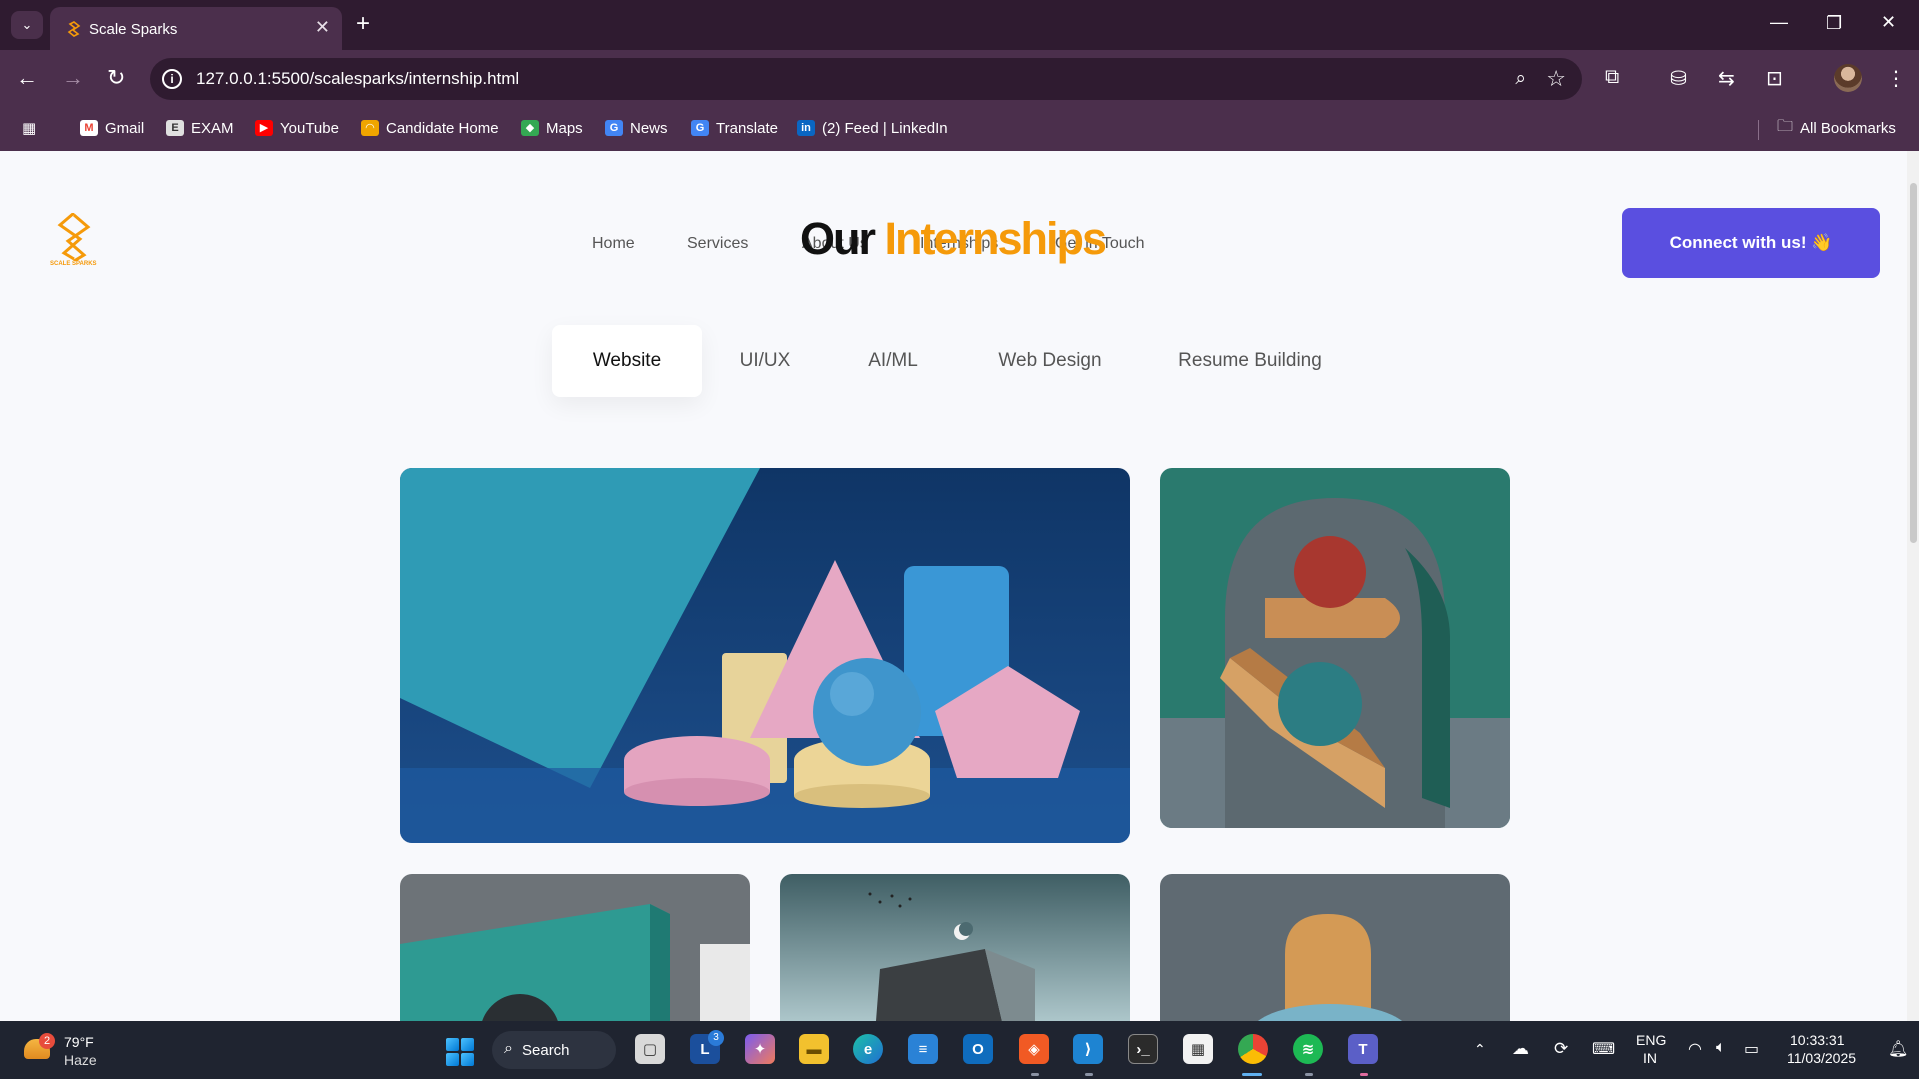  Describe the element at coordinates (47, 1041) in the screenshot. I see `weather-badge: 2` at that location.